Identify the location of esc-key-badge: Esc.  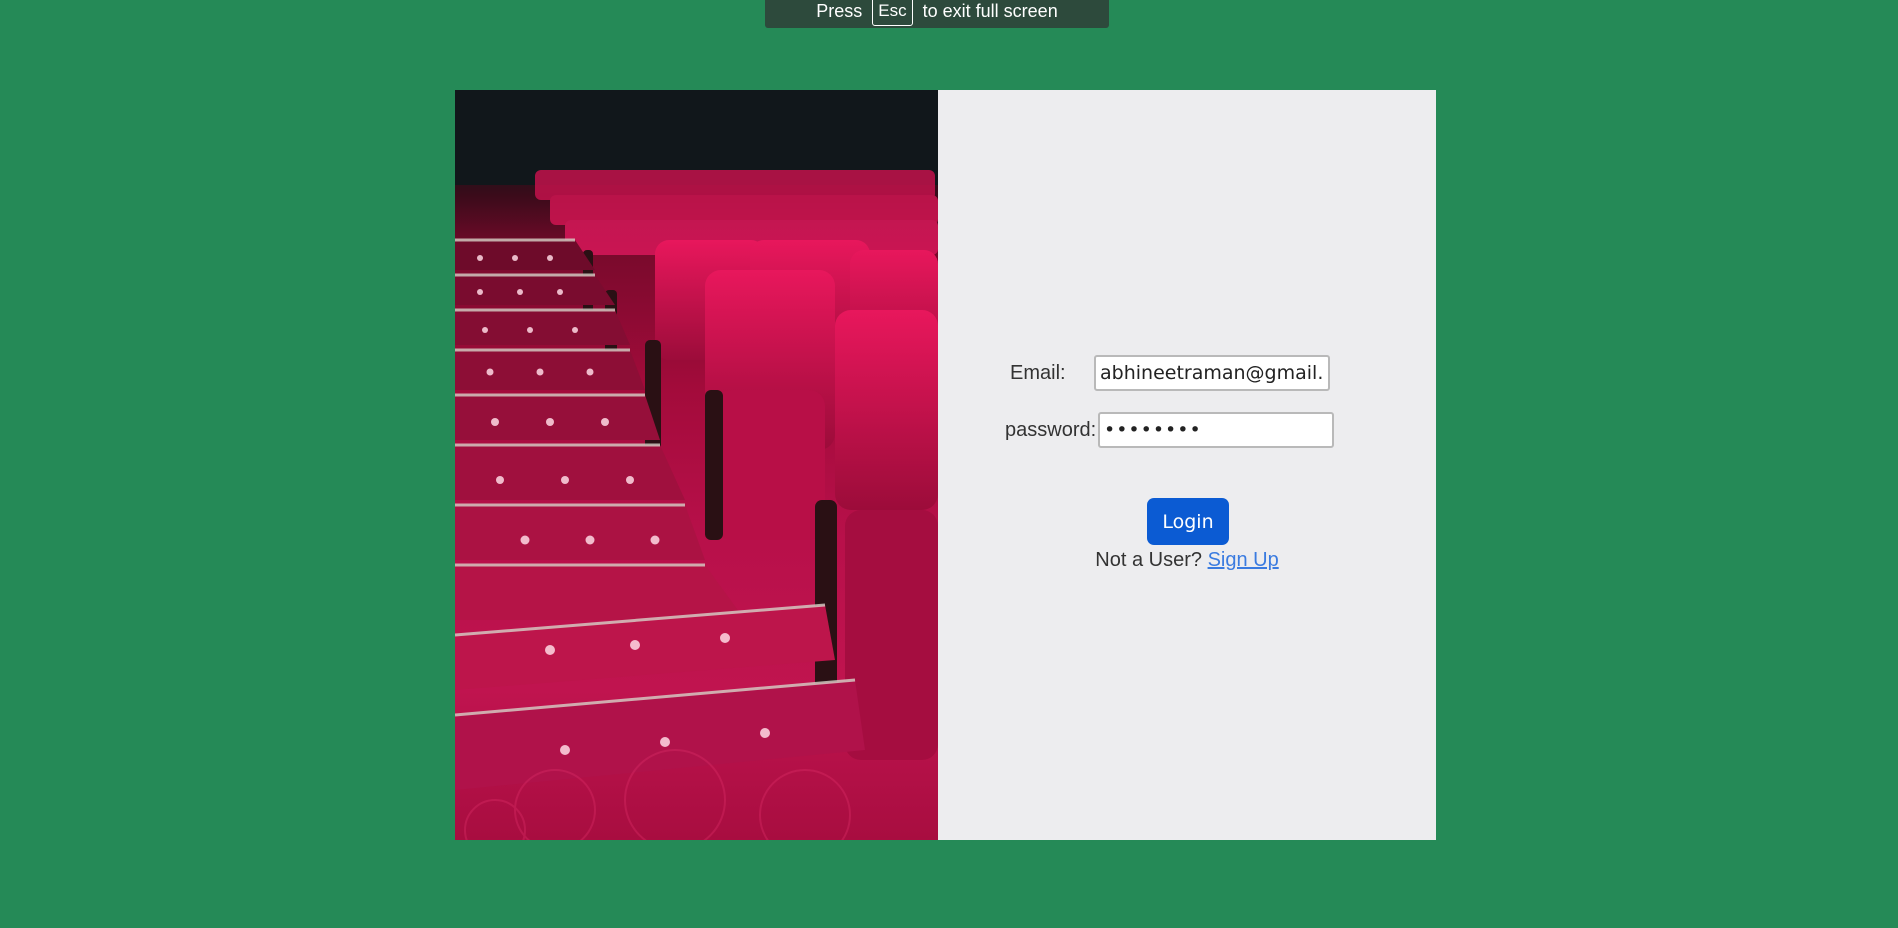
(892, 13).